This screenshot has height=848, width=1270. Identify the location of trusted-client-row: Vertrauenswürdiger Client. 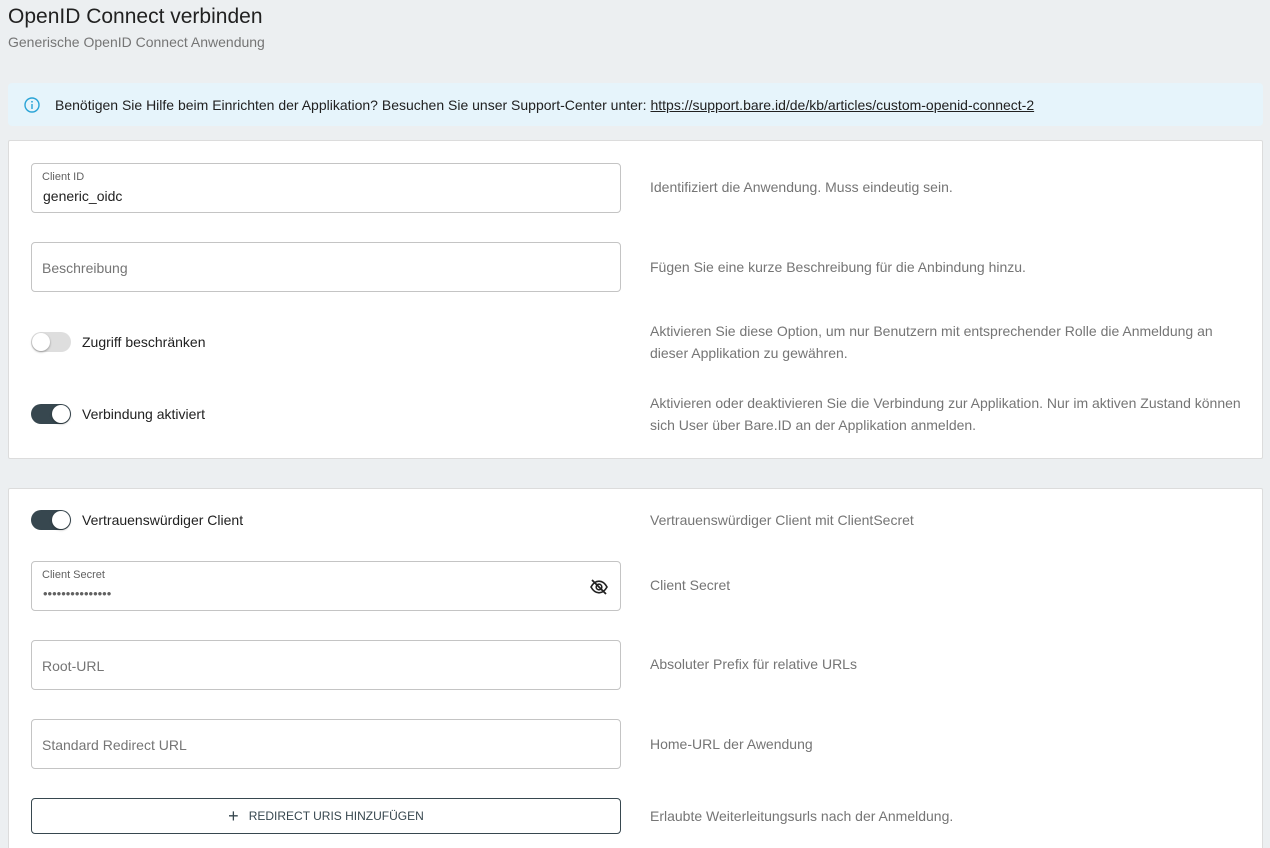
(137, 520).